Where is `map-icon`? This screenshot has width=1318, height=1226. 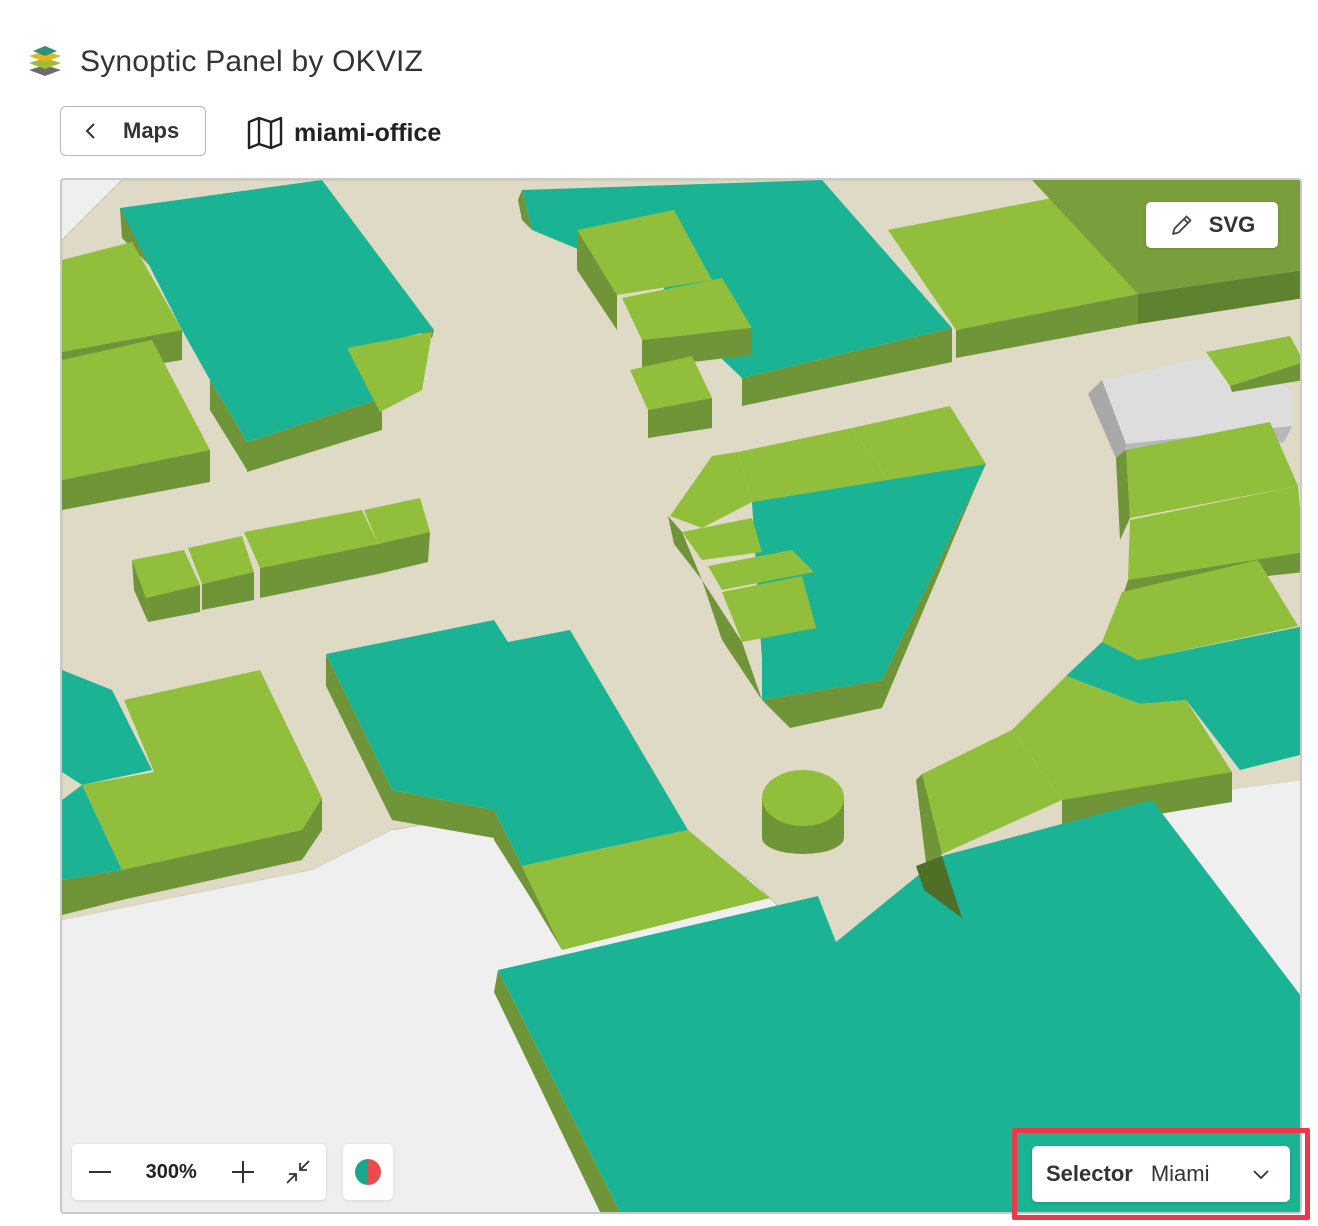
map-icon is located at coordinates (265, 133).